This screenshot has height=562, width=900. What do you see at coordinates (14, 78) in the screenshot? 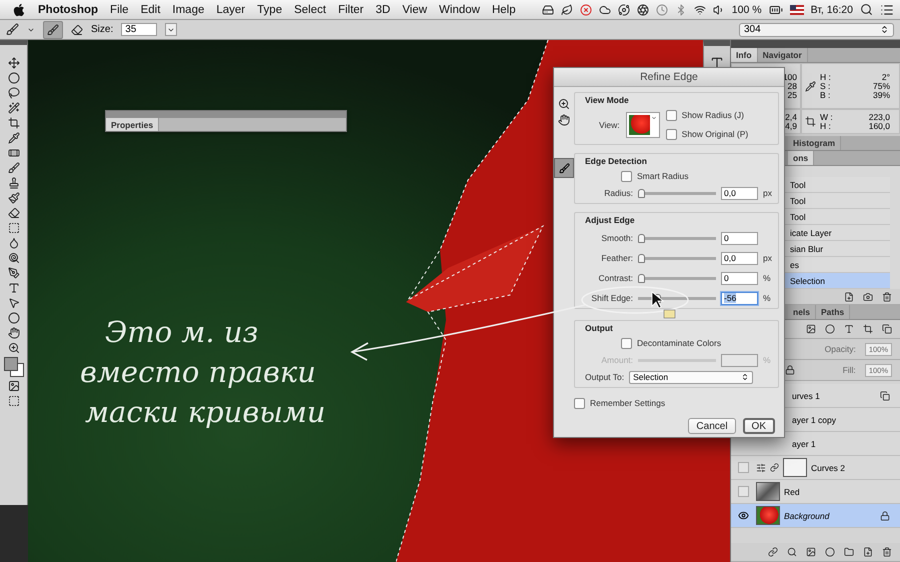
I see `ellipse-icon` at bounding box center [14, 78].